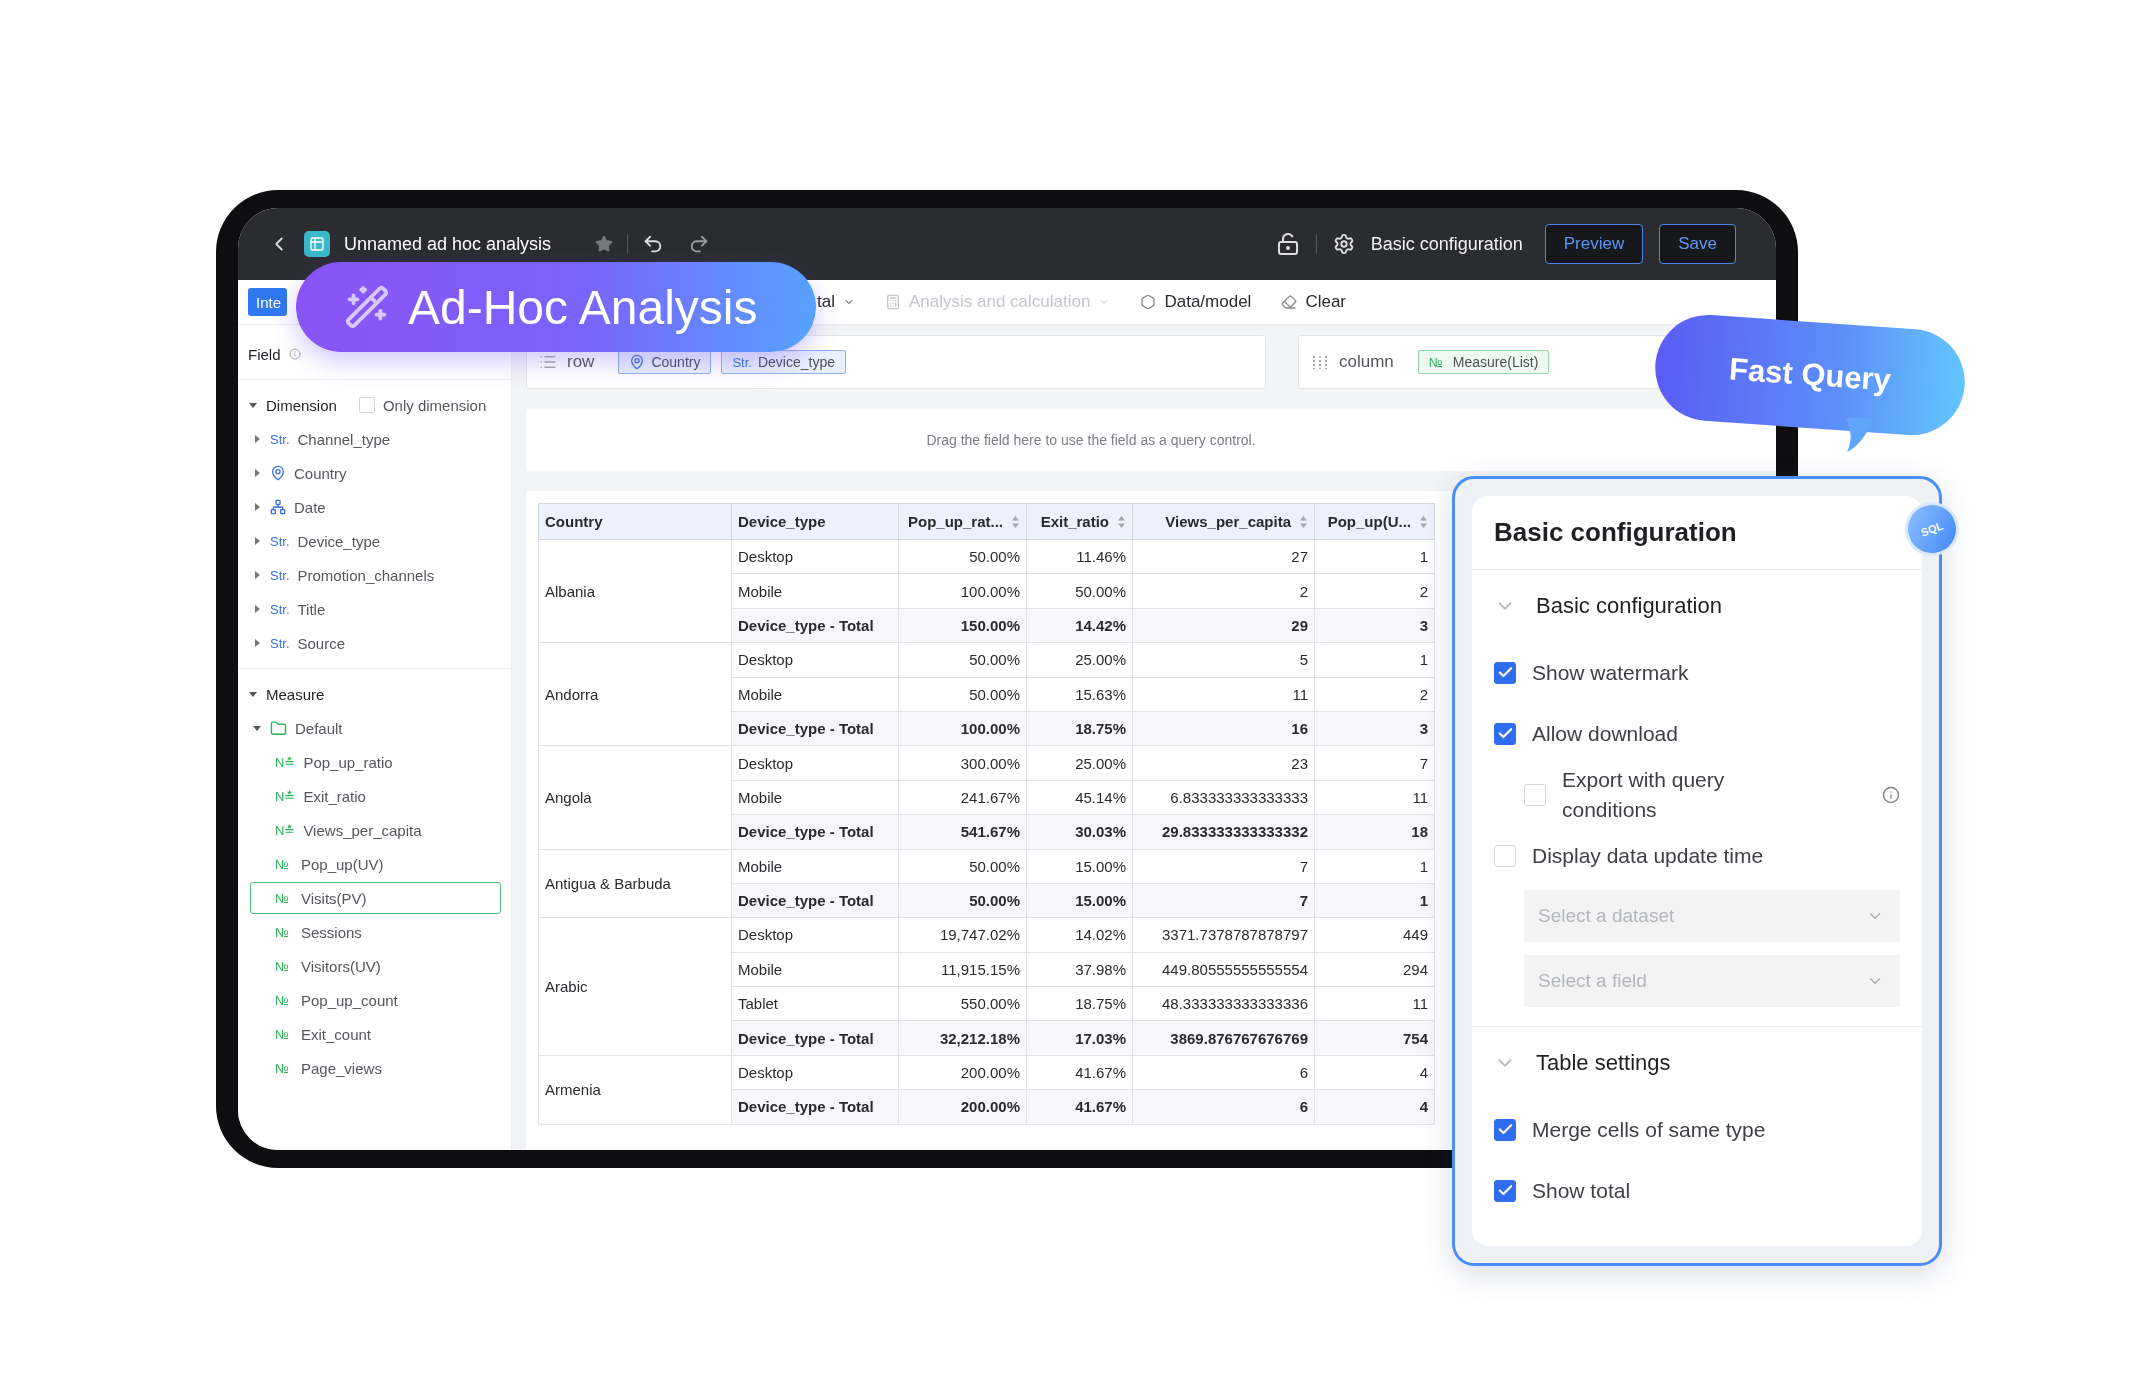 This screenshot has width=2154, height=1374. Describe the element at coordinates (1223, 694) in the screenshot. I see `table-cell: 11` at that location.